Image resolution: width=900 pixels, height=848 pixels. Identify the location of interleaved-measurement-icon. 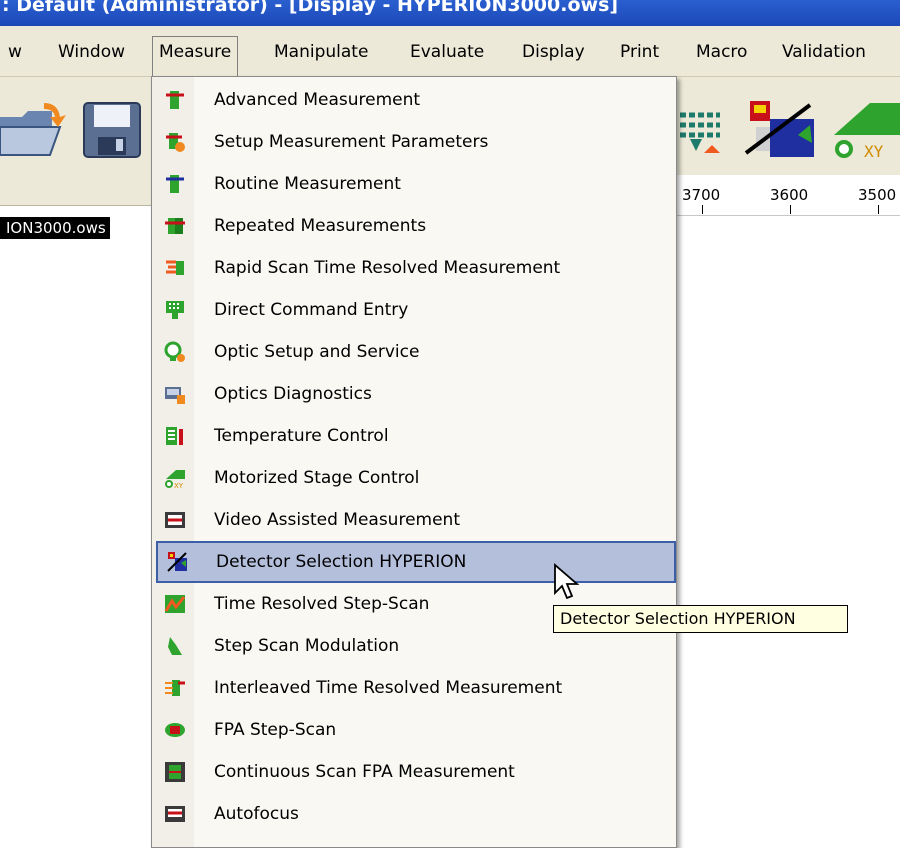
(175, 688).